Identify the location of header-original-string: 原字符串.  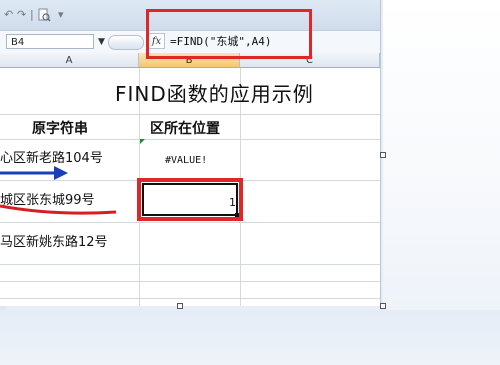
(60, 129).